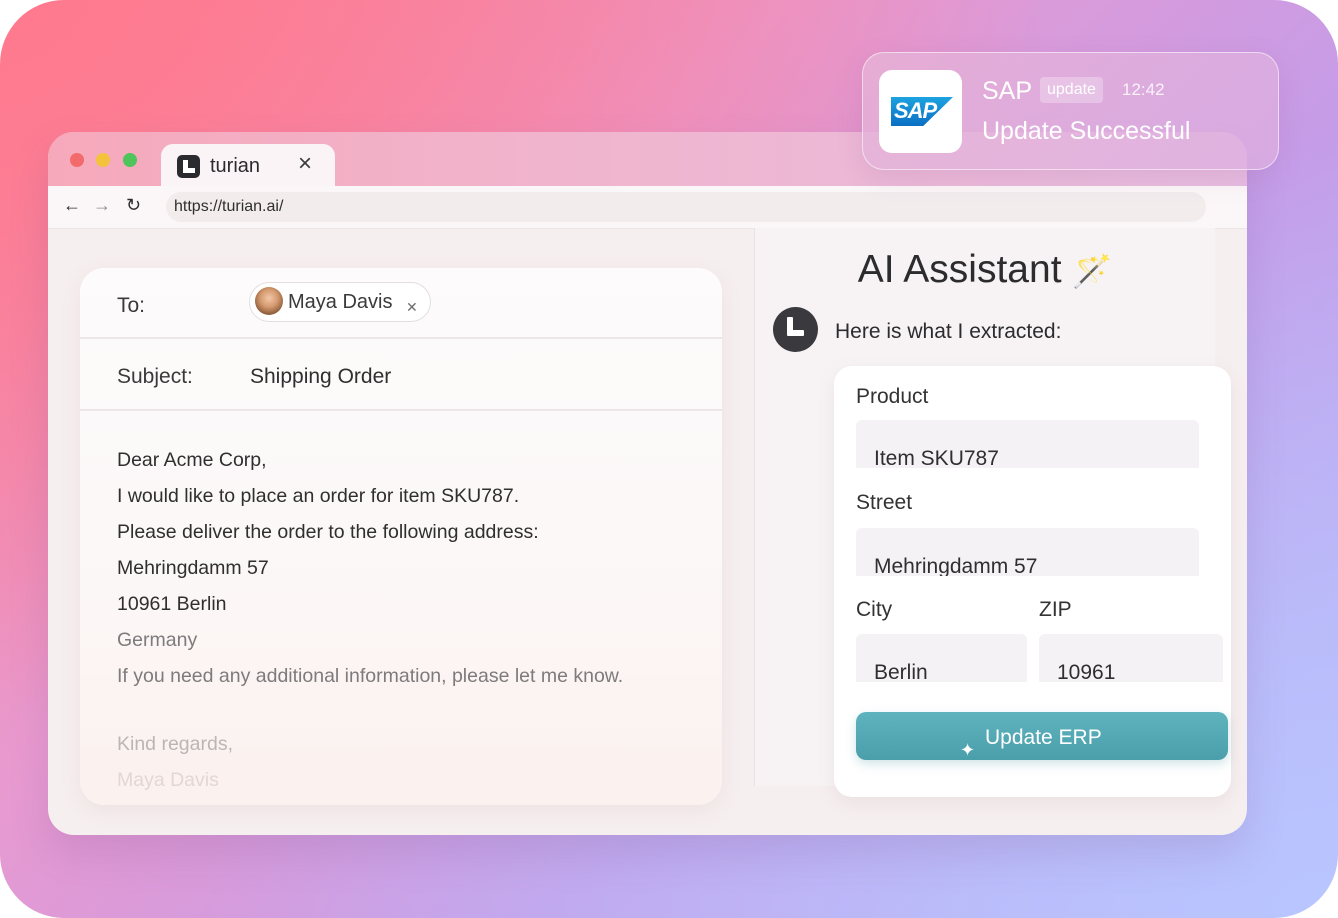 The image size is (1338, 918). What do you see at coordinates (305, 164) in the screenshot?
I see `close-icon: ×` at bounding box center [305, 164].